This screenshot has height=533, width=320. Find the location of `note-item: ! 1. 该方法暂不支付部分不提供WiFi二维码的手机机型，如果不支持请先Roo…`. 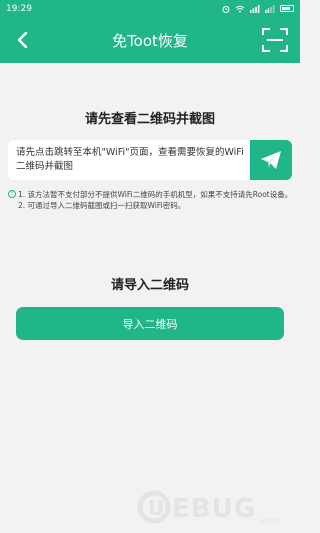

note-item: ! 1. 该方法暂不支付部分不提供WiFi二维码的手机机型，如果不支持请先Roo… is located at coordinates (151, 194).